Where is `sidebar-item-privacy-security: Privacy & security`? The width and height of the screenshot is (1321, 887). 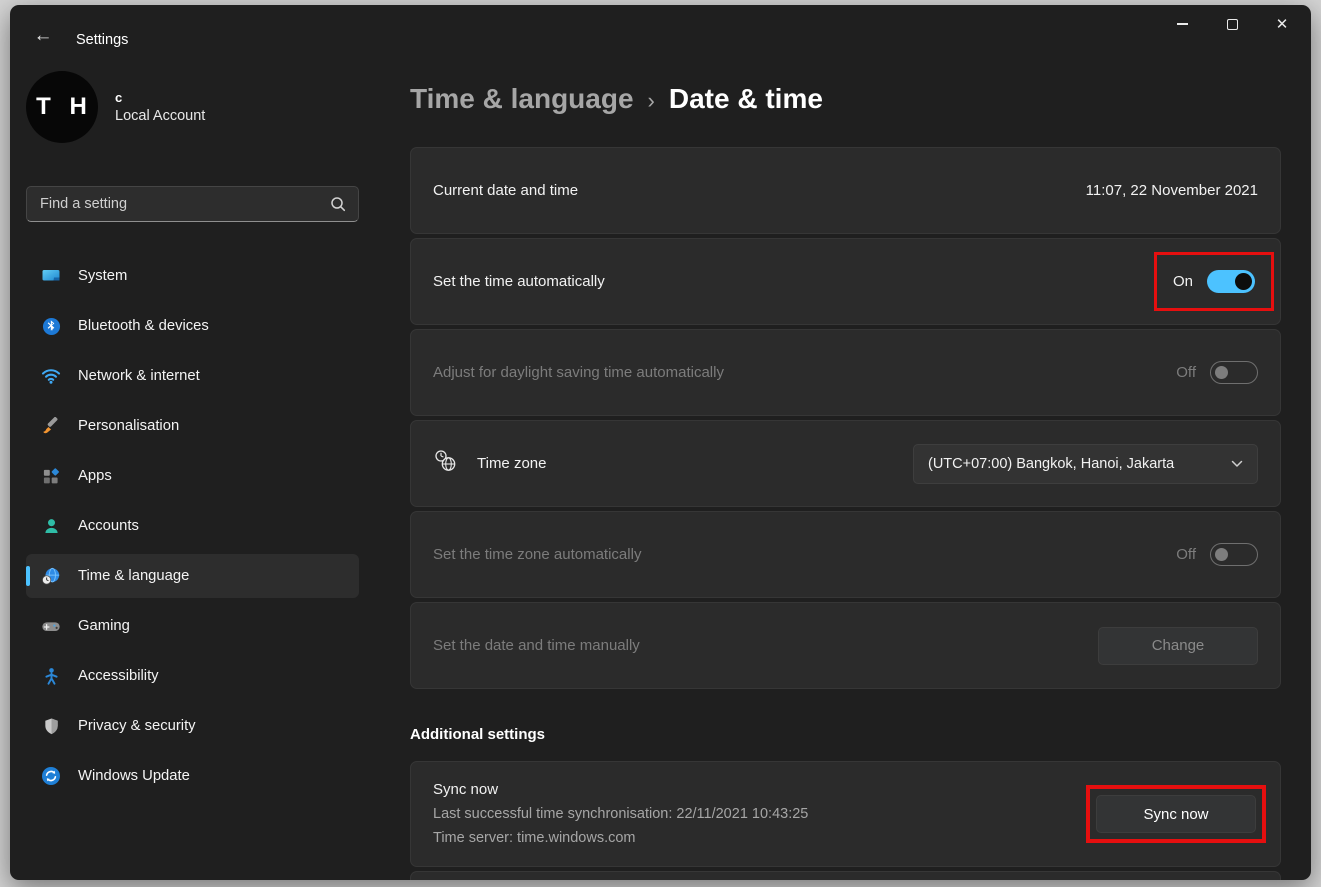 sidebar-item-privacy-security: Privacy & security is located at coordinates (192, 726).